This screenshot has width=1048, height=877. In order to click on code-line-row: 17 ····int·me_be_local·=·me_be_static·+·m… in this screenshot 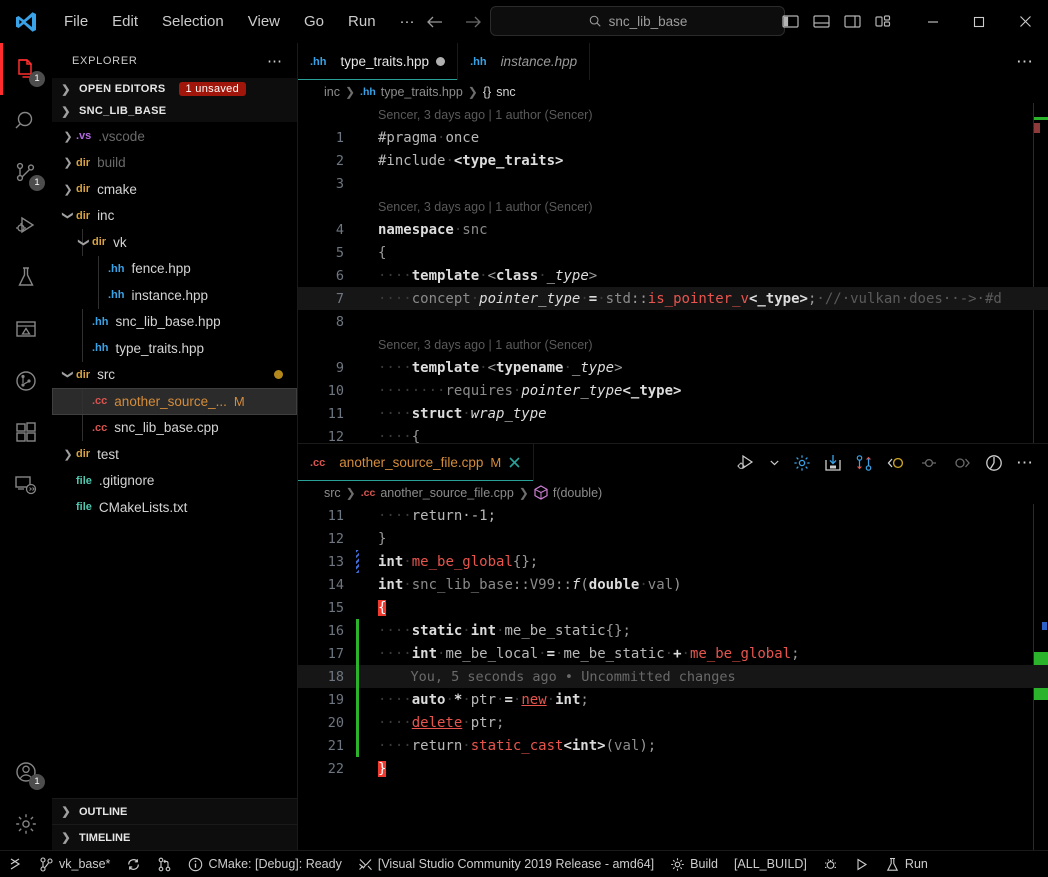, I will do `click(673, 653)`.